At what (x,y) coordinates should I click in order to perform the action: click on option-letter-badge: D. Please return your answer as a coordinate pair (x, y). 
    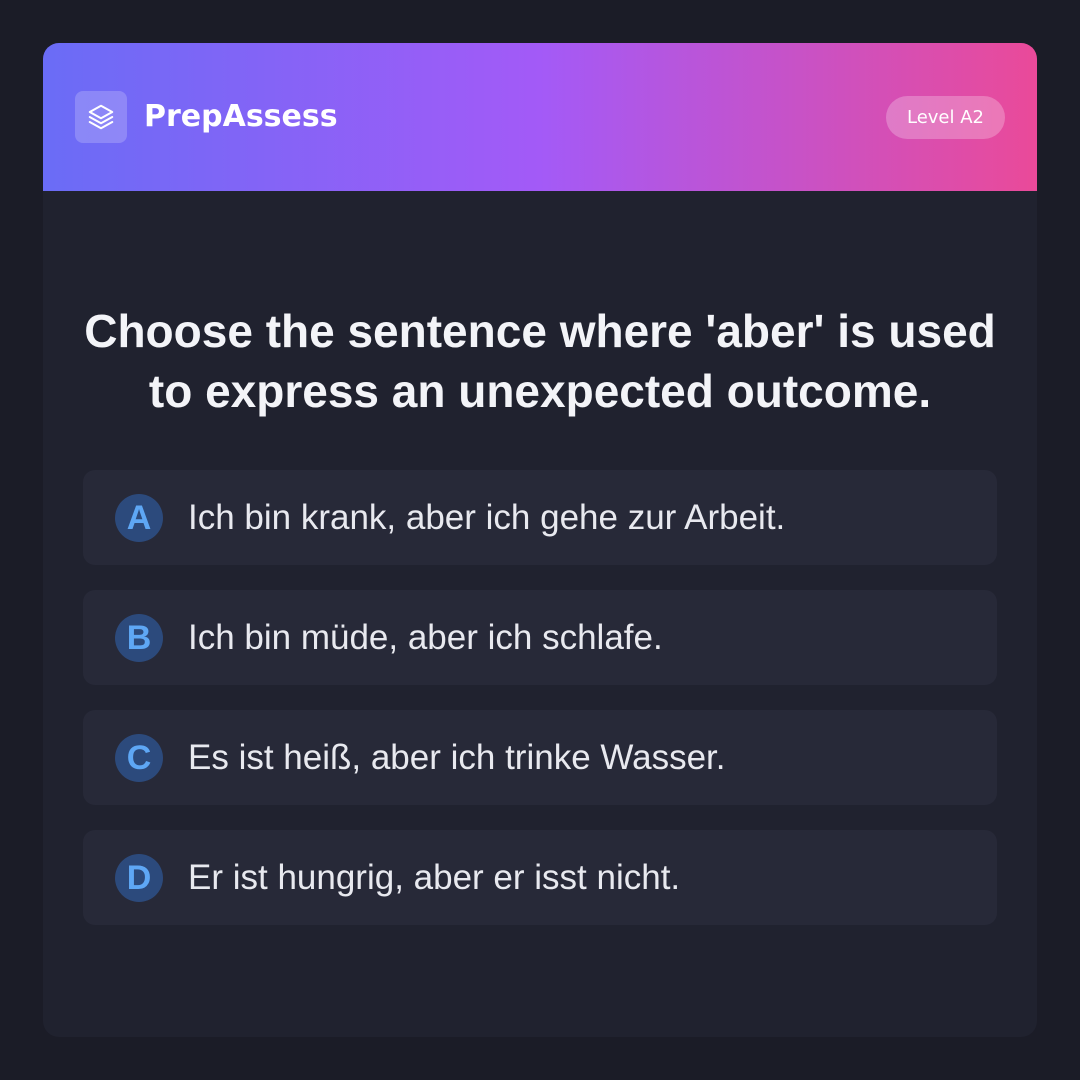
    Looking at the image, I should click on (139, 878).